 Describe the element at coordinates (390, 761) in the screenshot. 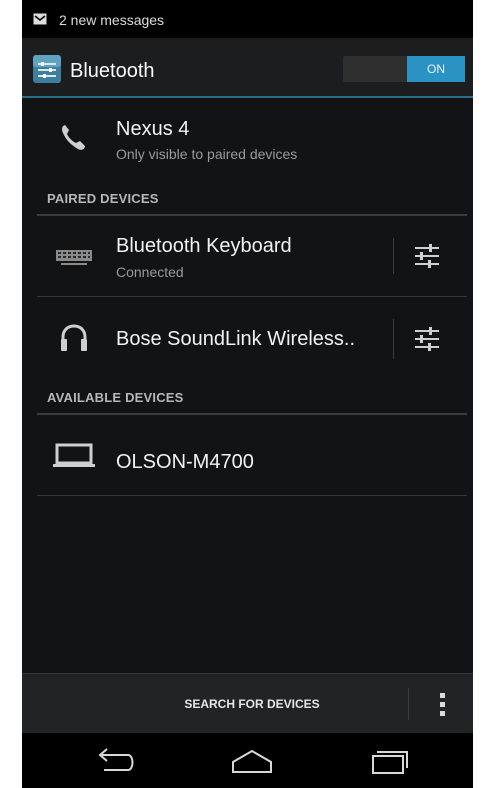

I see `recents-icon` at that location.